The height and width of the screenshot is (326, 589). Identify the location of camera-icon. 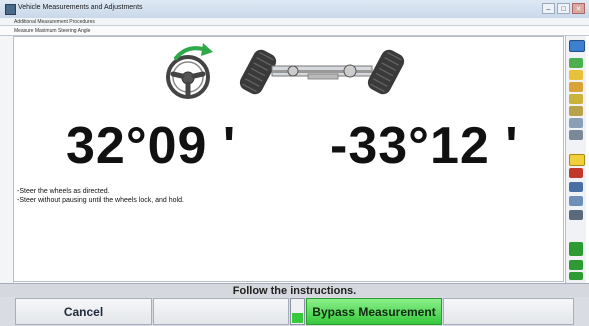
(576, 215).